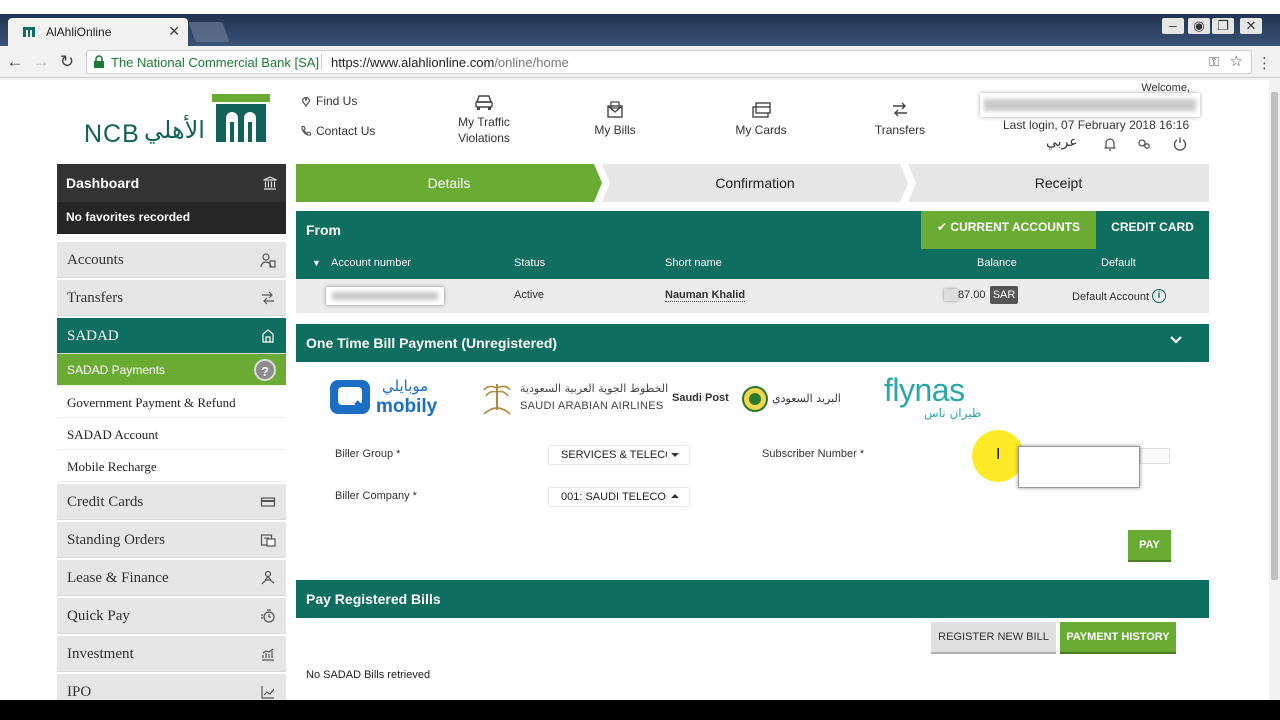  I want to click on sidebar-item-transfers: Transfers, so click(171, 298).